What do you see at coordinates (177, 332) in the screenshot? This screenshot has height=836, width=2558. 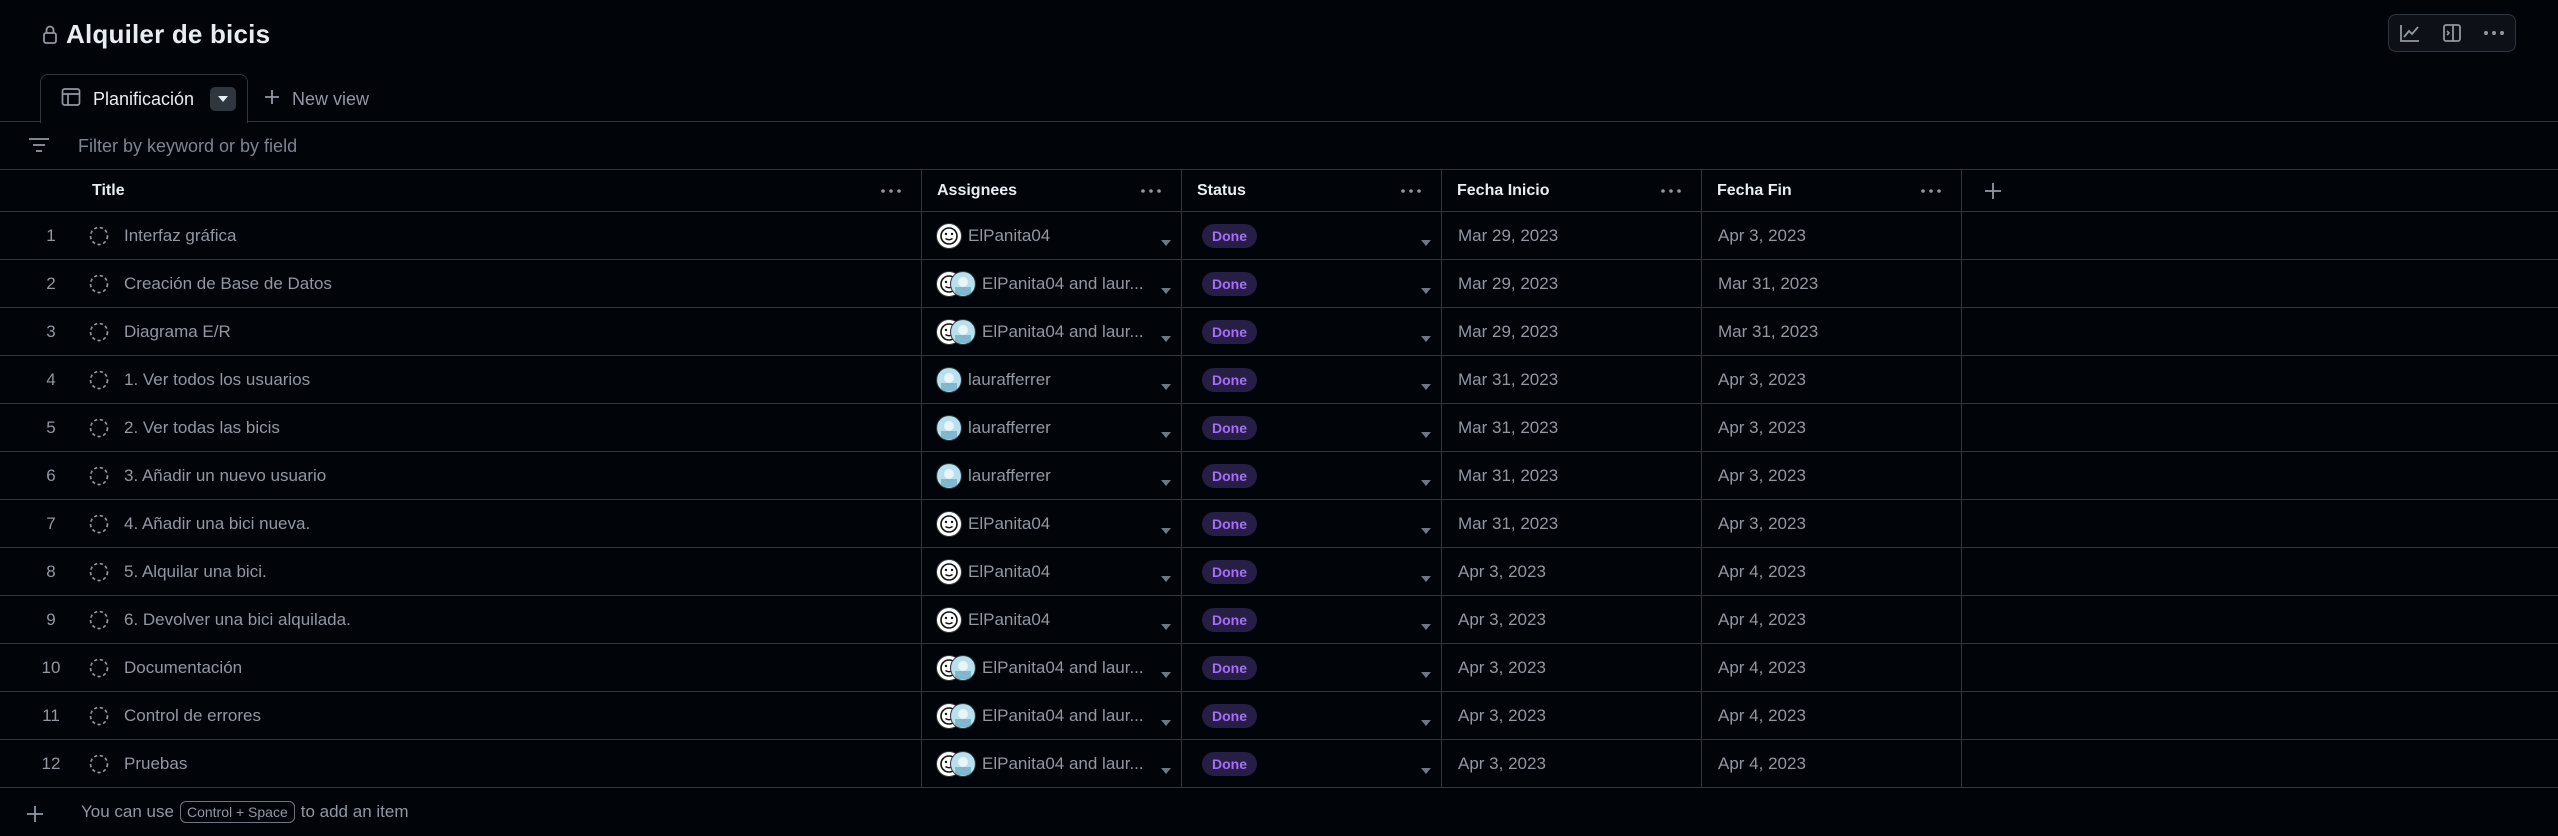 I see `item-title: Diagrama E/R` at bounding box center [177, 332].